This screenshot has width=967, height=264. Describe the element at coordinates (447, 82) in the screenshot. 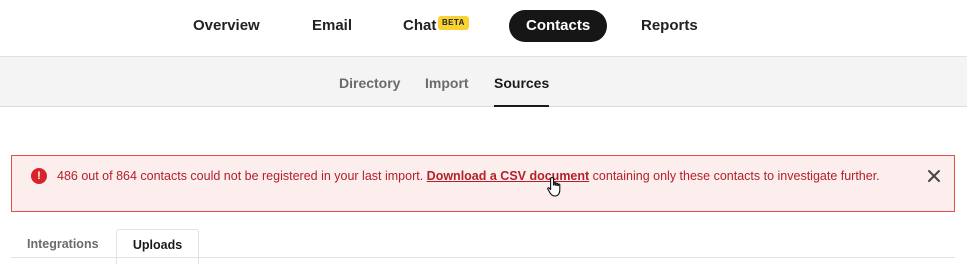

I see `subtab-import: Import` at that location.